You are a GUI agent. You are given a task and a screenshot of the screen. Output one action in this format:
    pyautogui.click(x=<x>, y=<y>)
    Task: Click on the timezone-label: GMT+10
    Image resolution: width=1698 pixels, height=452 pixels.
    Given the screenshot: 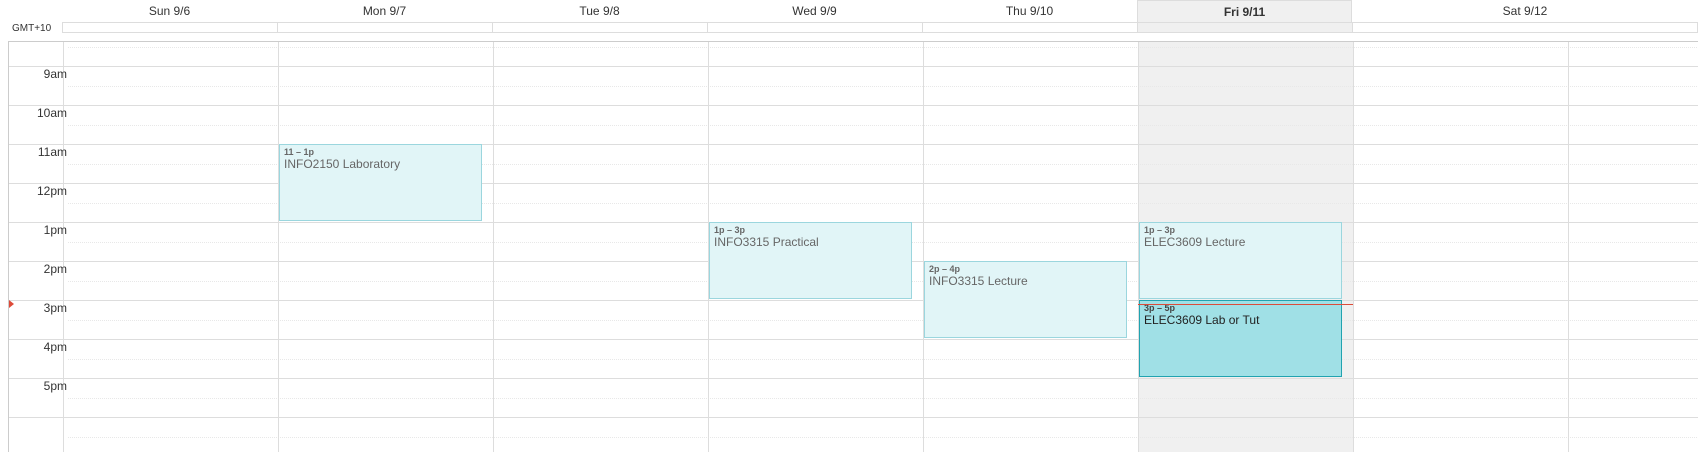 What is the action you would take?
    pyautogui.click(x=32, y=28)
    